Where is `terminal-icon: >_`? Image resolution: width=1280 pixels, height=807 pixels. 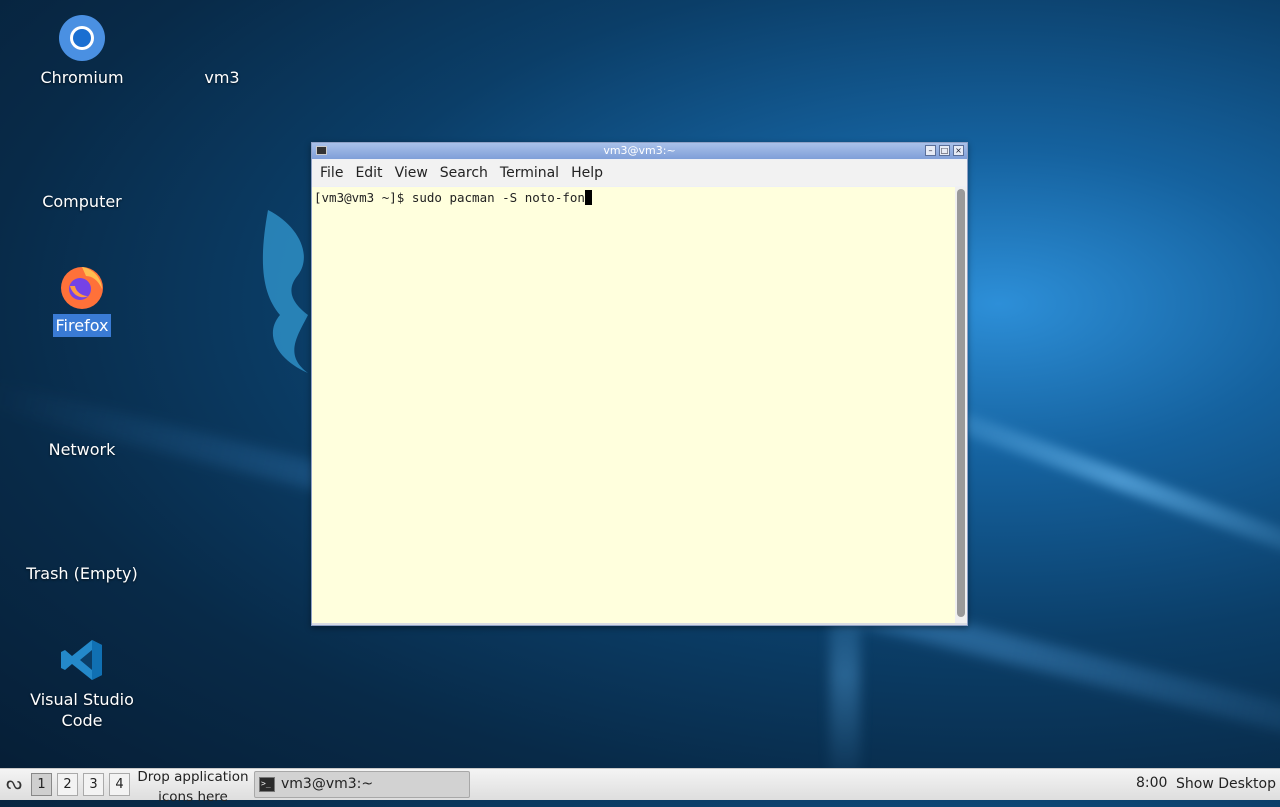
terminal-icon: >_ is located at coordinates (267, 784).